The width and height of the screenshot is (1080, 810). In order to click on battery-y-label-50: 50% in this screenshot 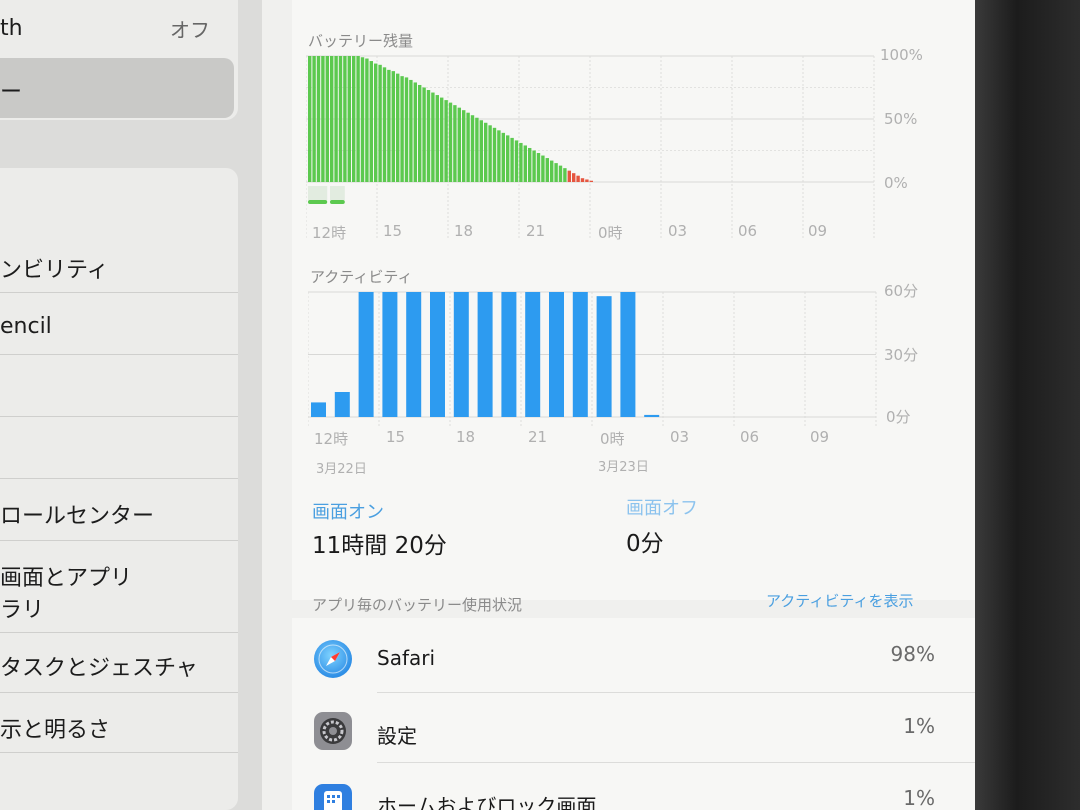, I will do `click(901, 119)`.